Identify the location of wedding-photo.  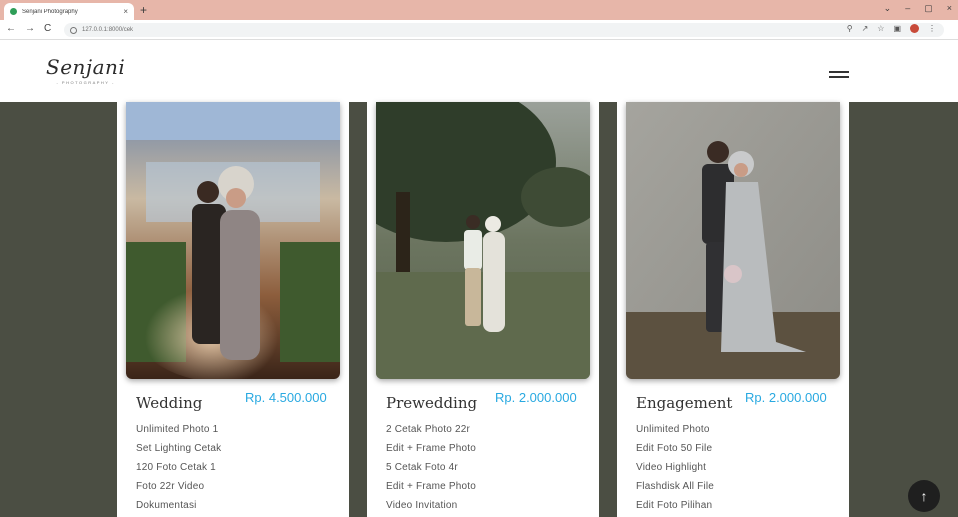
(233, 240).